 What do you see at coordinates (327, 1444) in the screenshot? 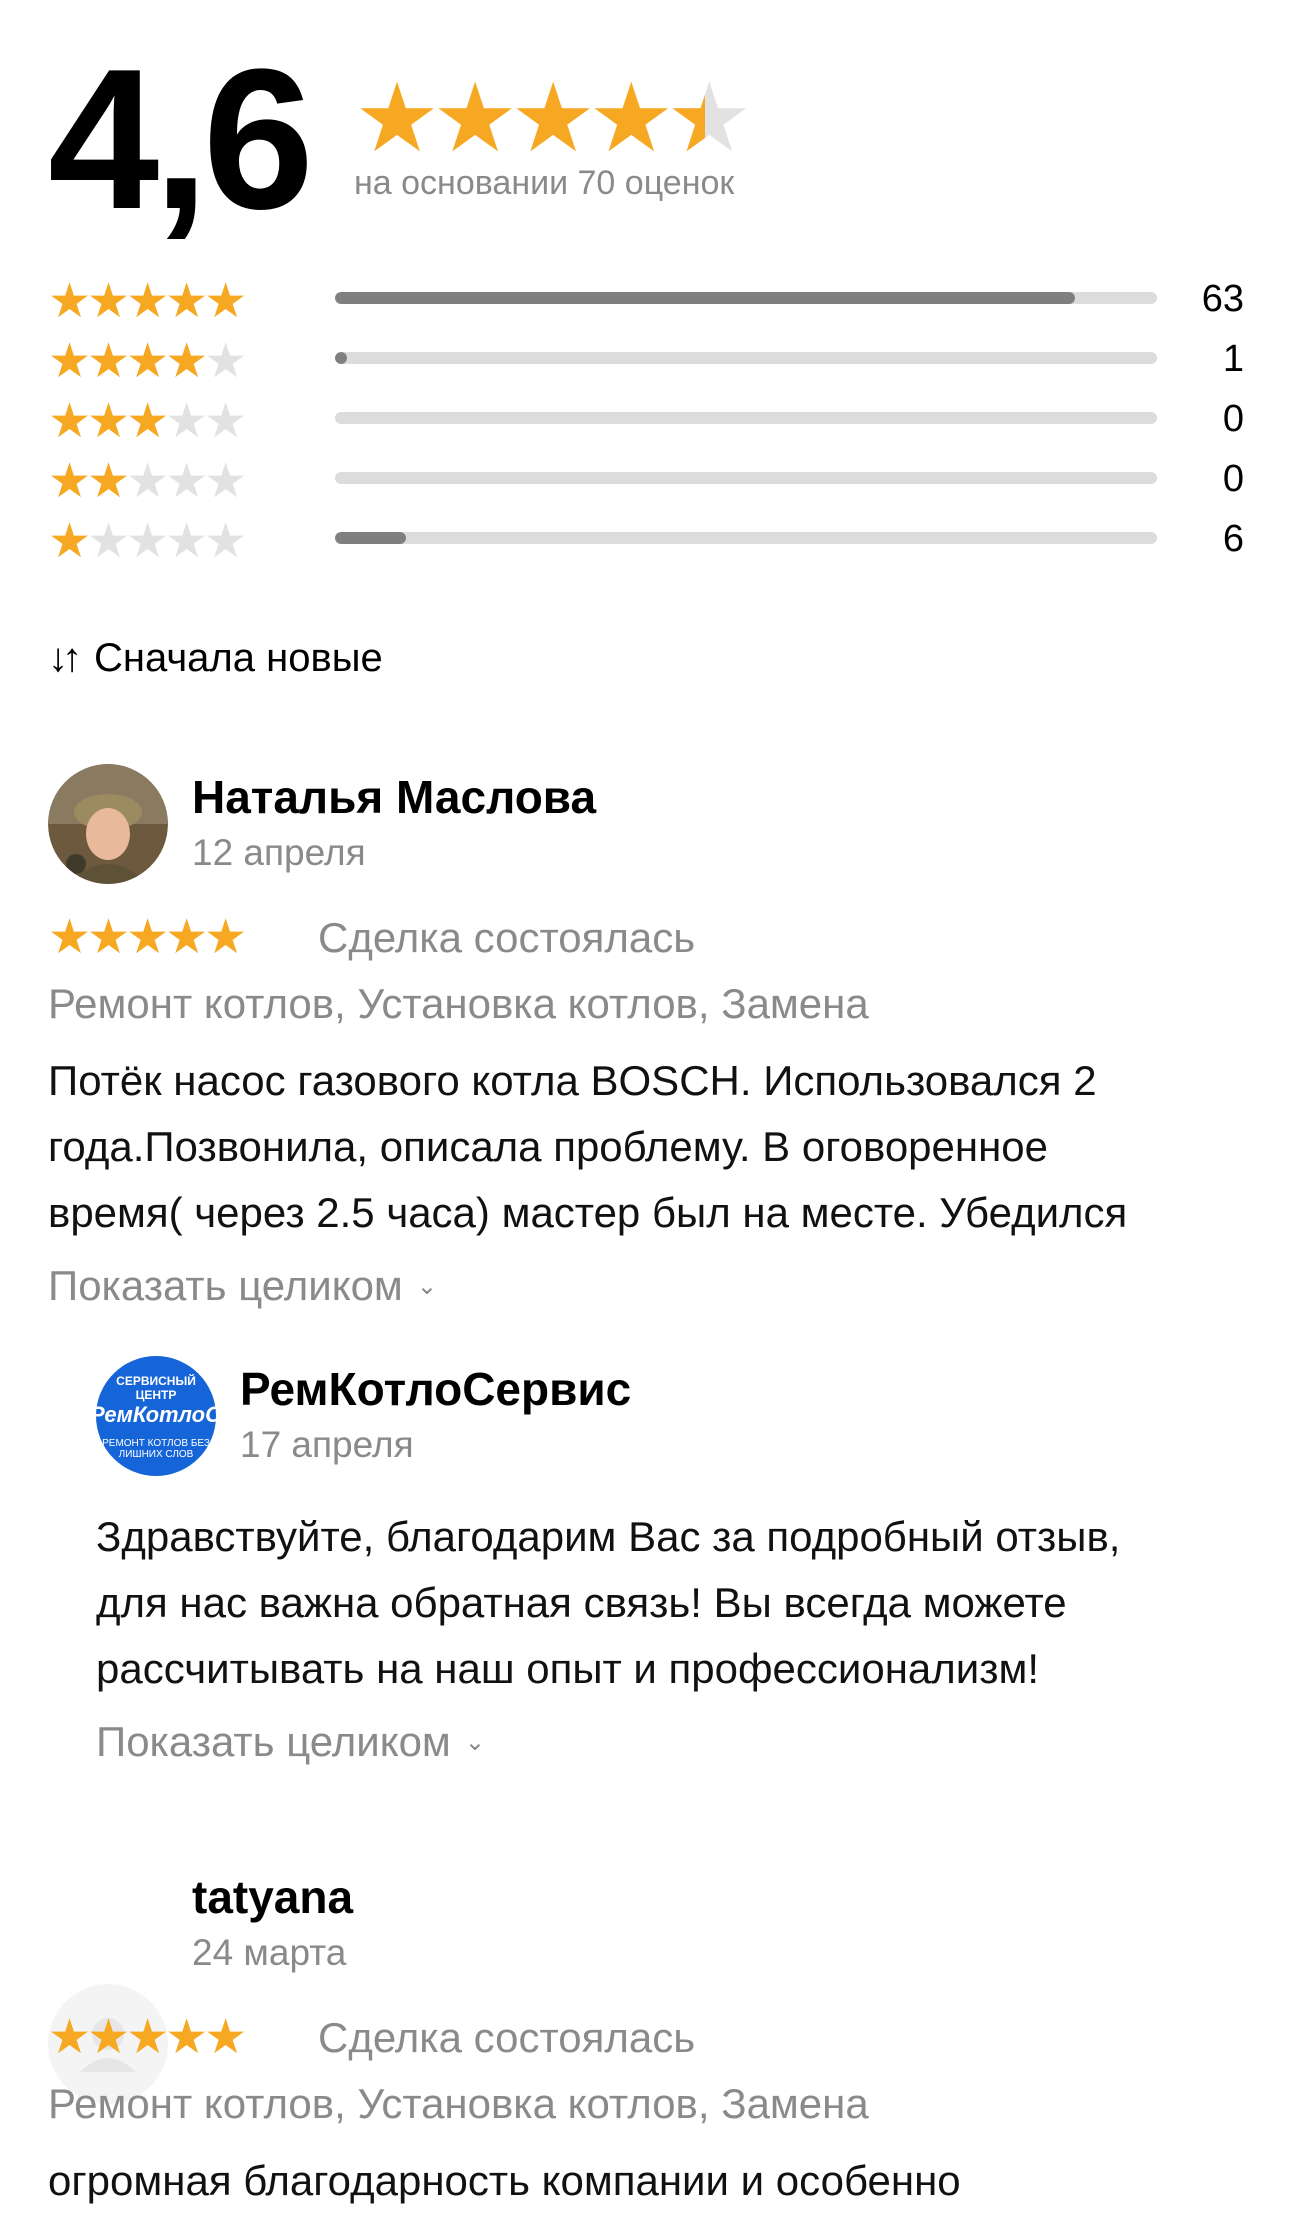
I see `reply-date: 17 апреля` at bounding box center [327, 1444].